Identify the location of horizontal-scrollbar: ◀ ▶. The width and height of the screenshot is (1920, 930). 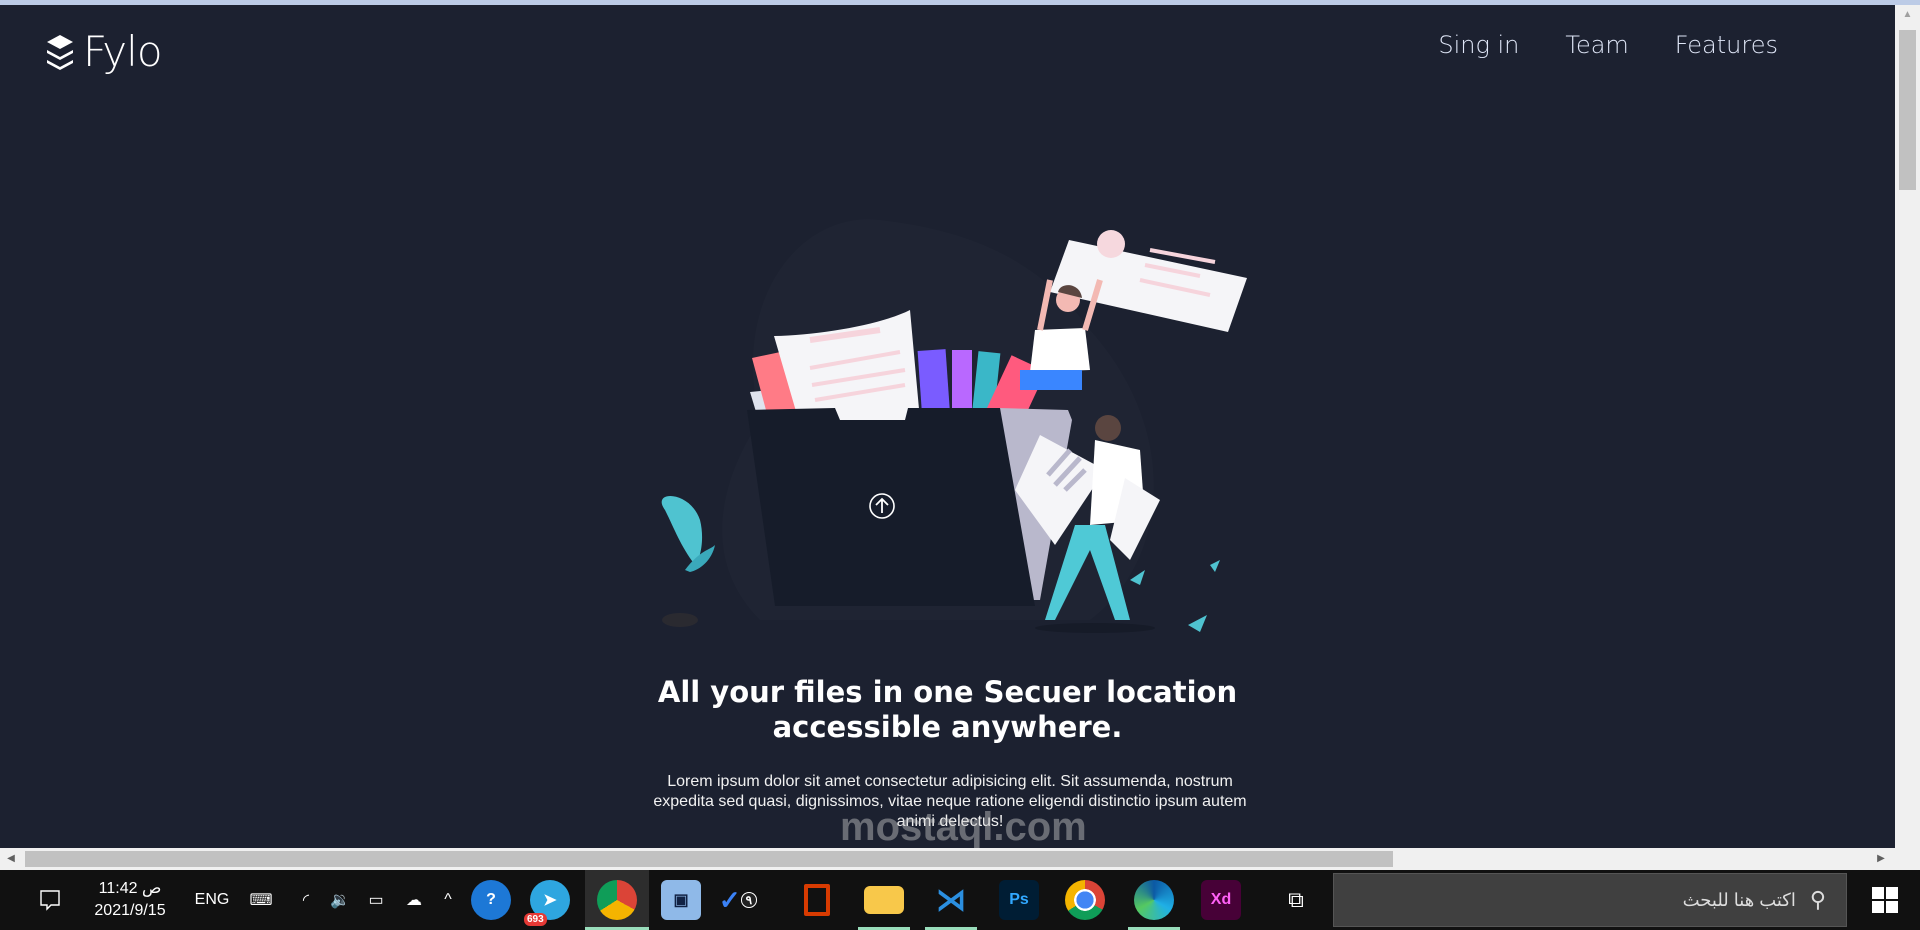
(960, 859).